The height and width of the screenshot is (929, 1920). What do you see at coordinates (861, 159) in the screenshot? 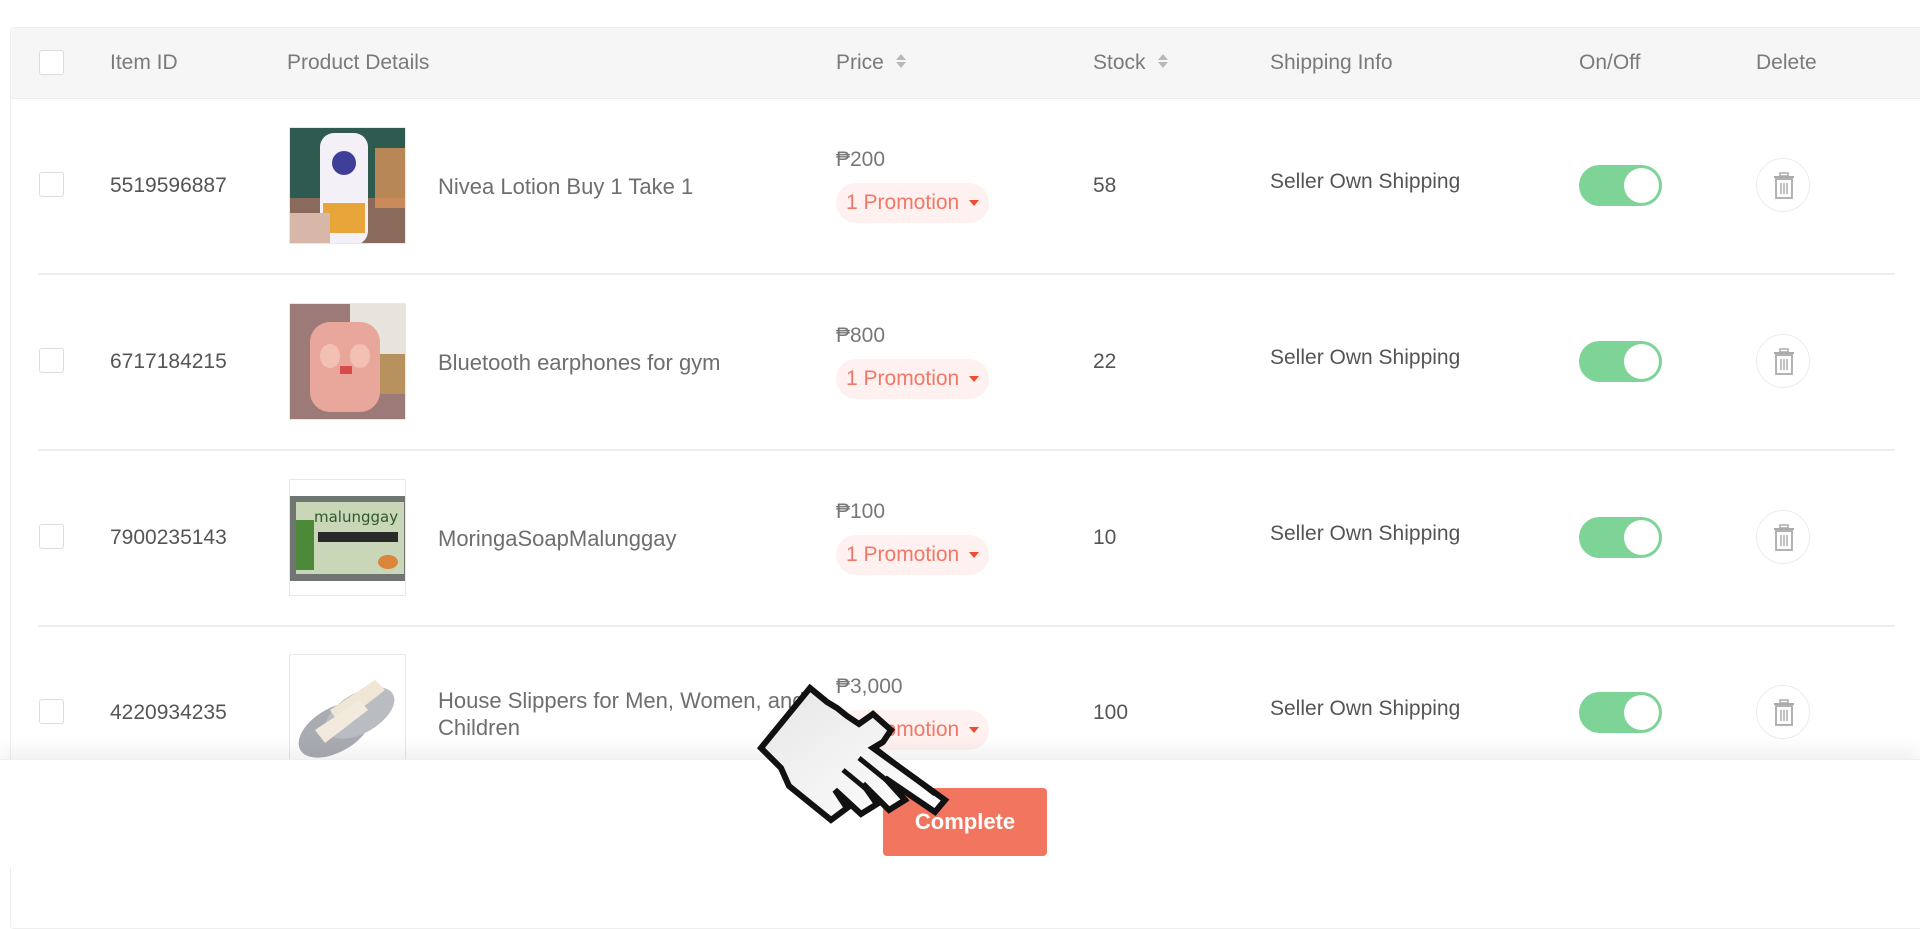
I see `price: ₱200` at bounding box center [861, 159].